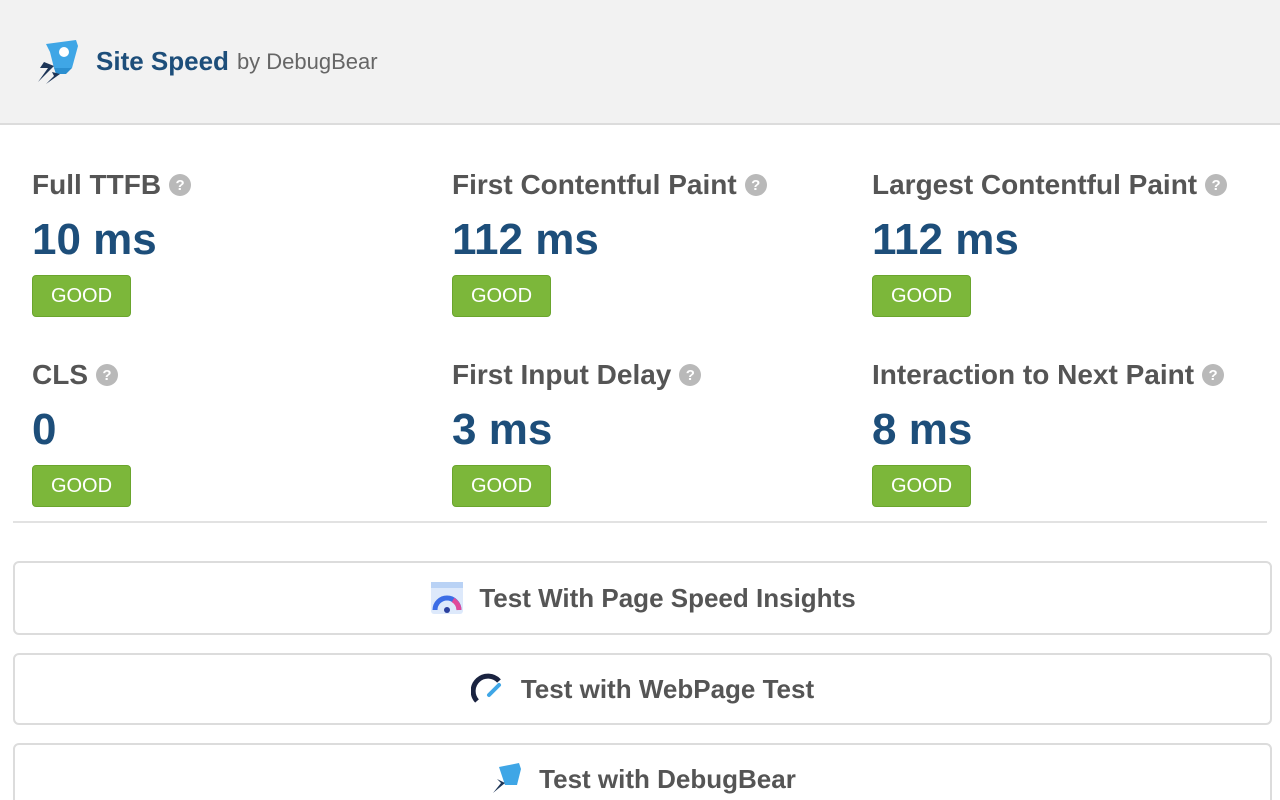  I want to click on test-pagespeed-insights-button: Test With Page Speed Insights, so click(642, 598).